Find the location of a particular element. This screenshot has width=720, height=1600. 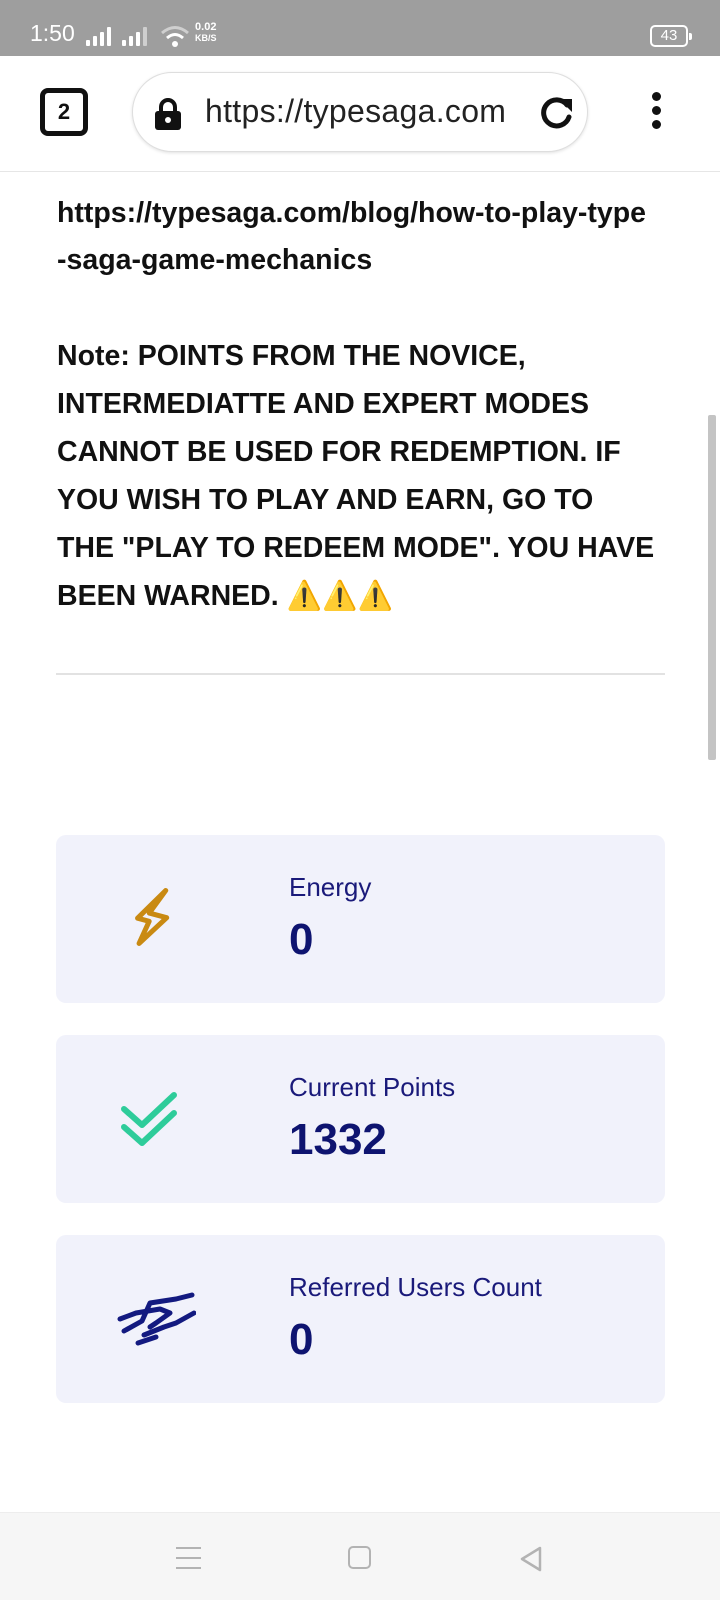

status-bar: 1:50 0.02 KB/S 43 is located at coordinates (360, 28).